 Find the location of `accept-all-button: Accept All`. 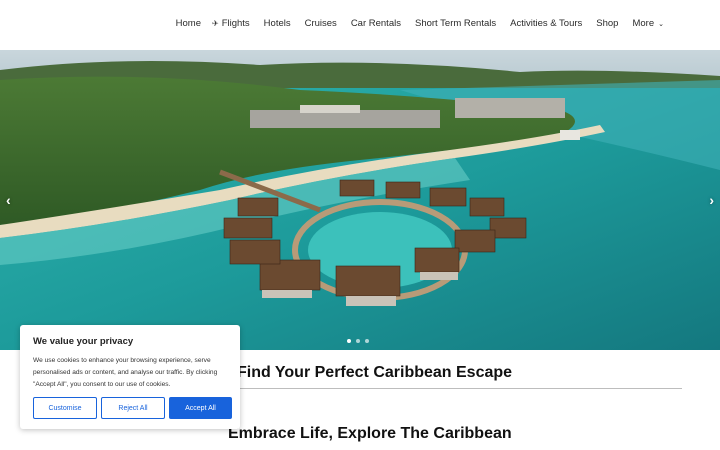

accept-all-button: Accept All is located at coordinates (200, 408).